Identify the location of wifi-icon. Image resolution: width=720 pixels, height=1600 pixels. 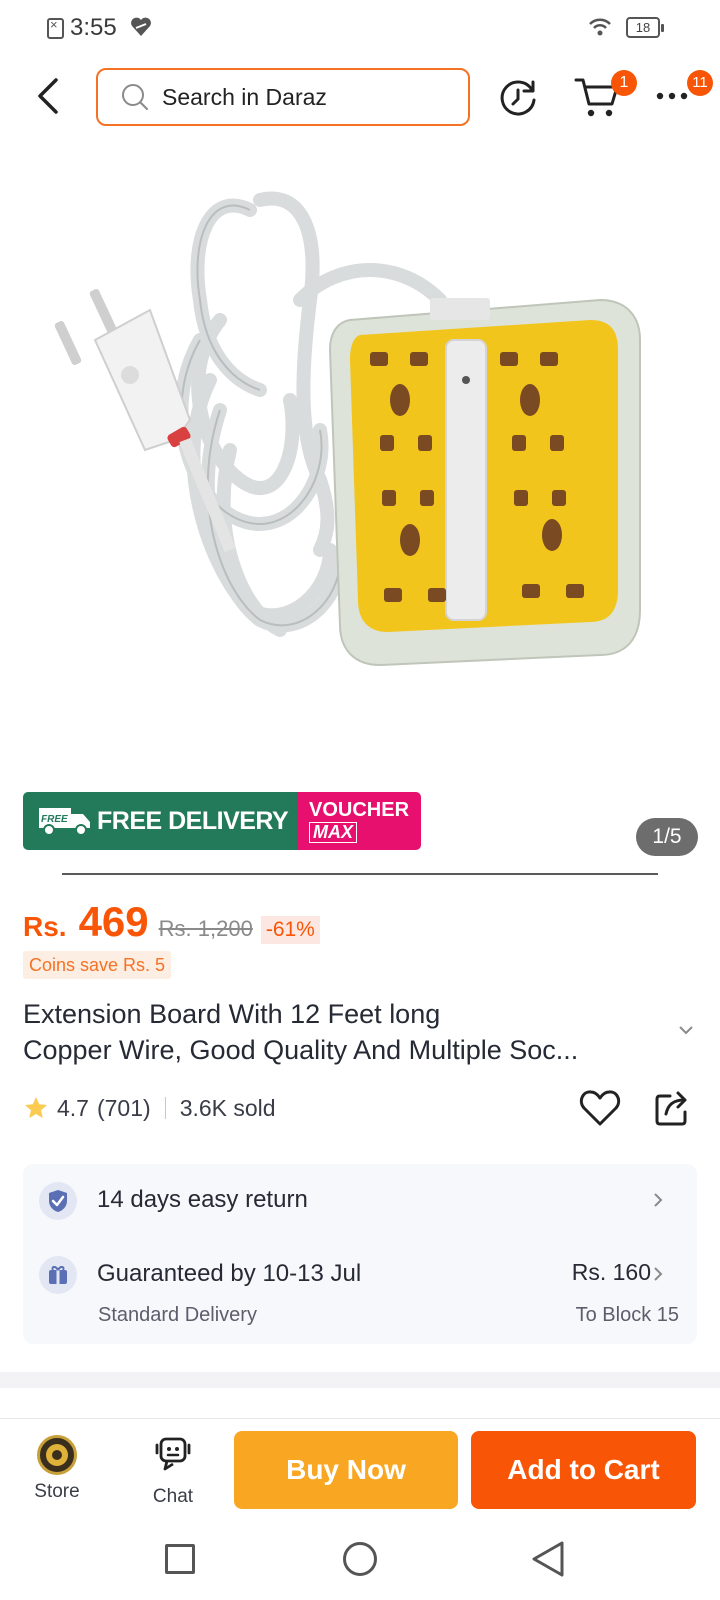
(600, 27).